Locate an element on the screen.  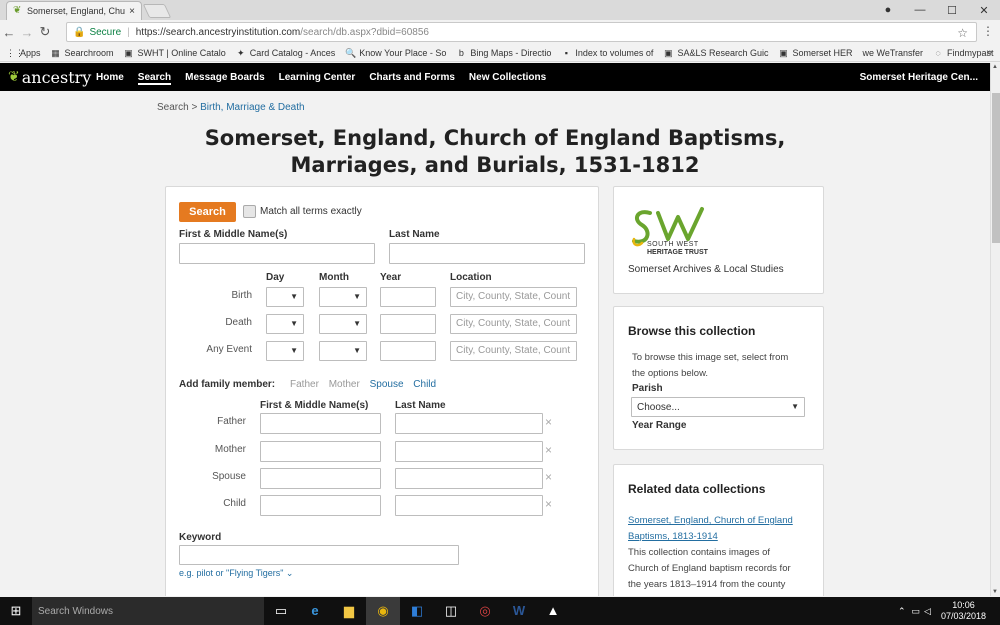
remove-father-icon: × is located at coordinates (548, 422).